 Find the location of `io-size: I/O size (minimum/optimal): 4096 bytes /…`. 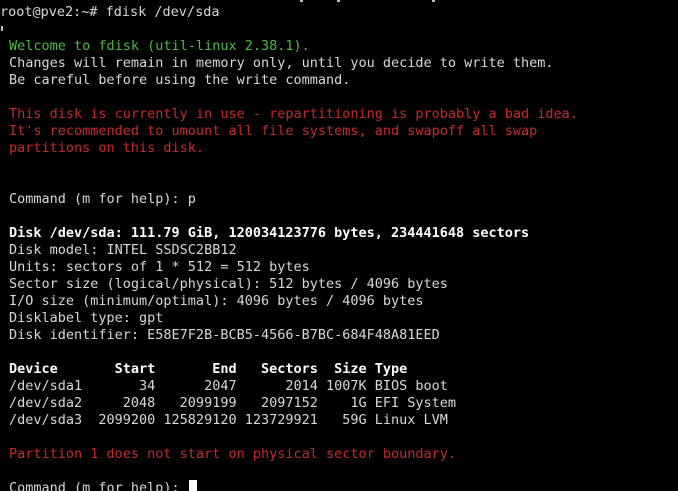

io-size: I/O size (minimum/optimal): 4096 bytes /… is located at coordinates (216, 301).